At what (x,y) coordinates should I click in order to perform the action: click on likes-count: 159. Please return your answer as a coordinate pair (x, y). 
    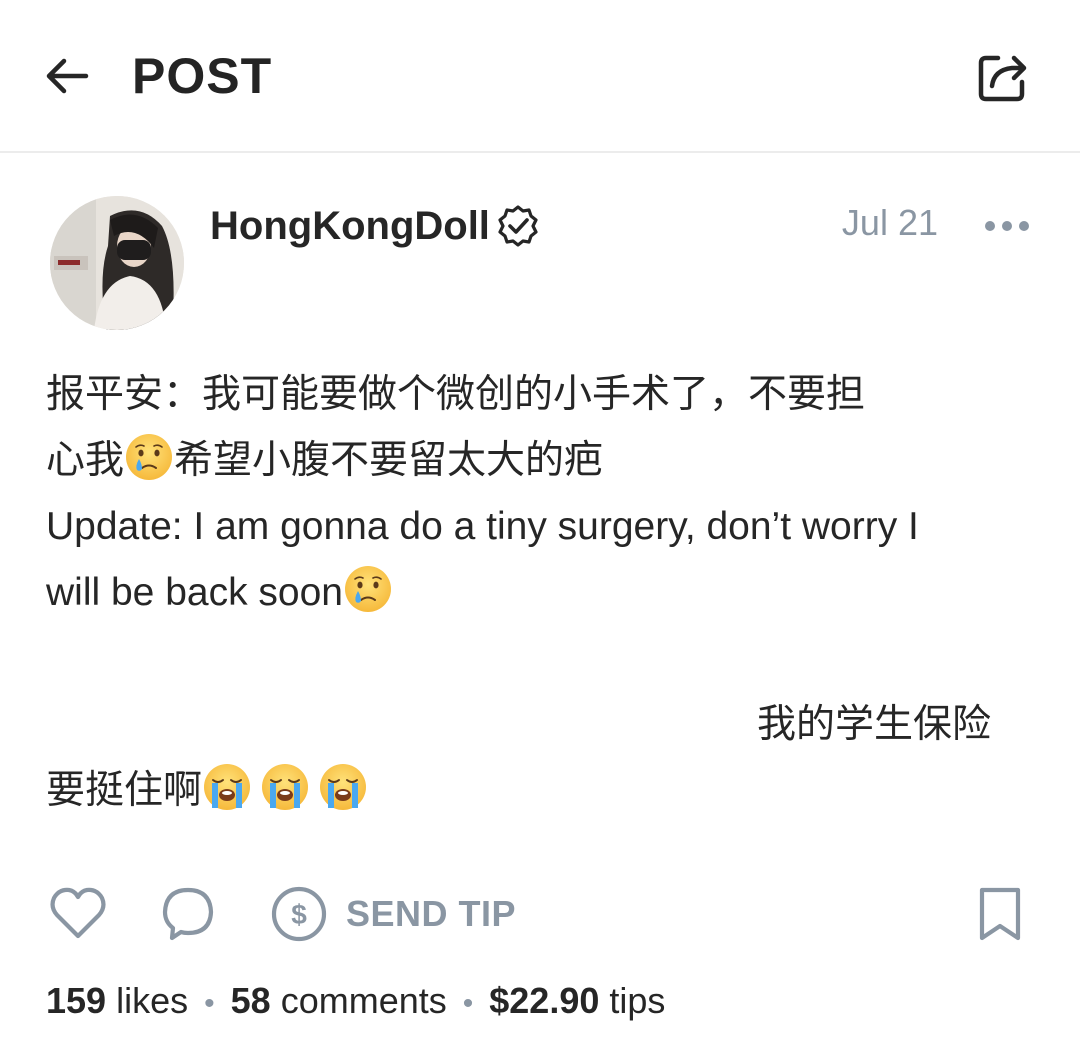
    Looking at the image, I should click on (76, 1000).